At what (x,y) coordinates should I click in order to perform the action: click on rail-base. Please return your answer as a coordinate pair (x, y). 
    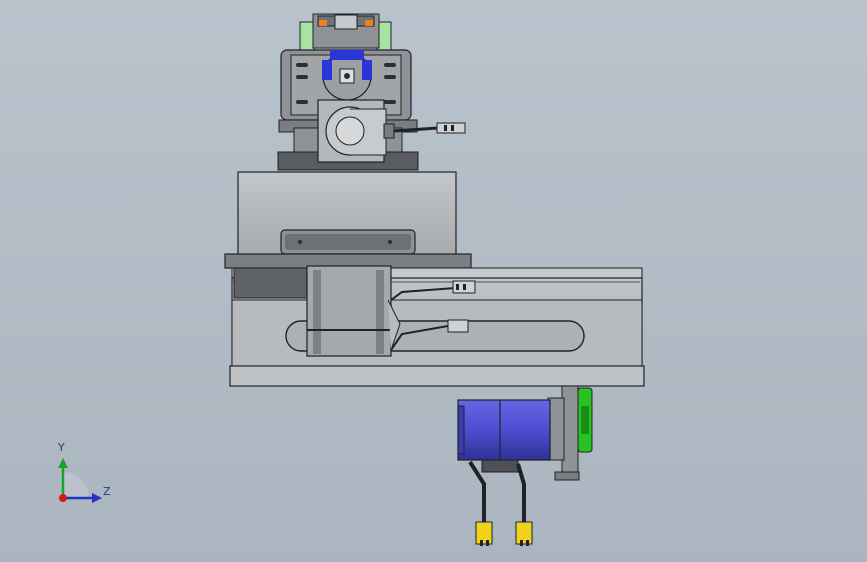
    Looking at the image, I should click on (437, 376).